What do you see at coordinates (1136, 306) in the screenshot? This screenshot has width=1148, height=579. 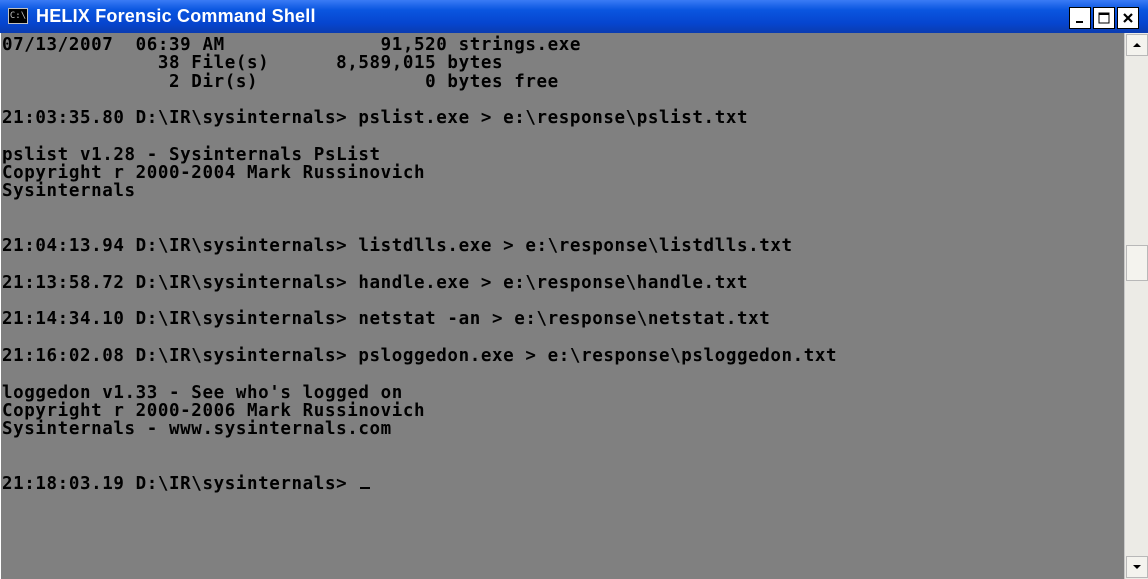 I see `vertical-scrollbar` at bounding box center [1136, 306].